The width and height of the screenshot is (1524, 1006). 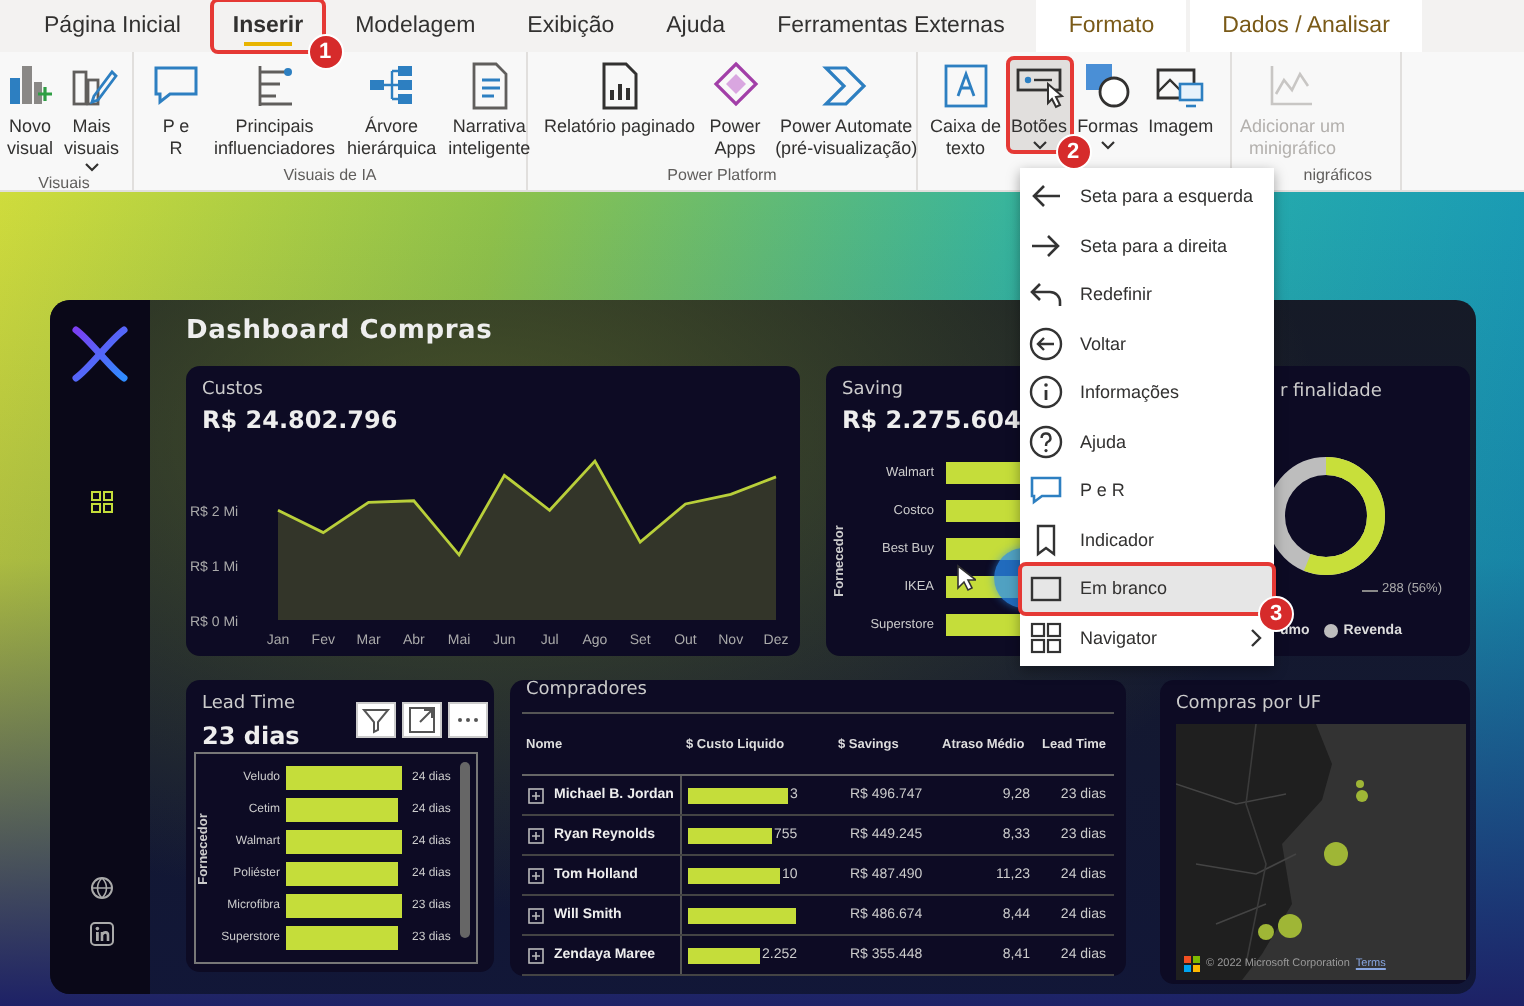 What do you see at coordinates (1147, 490) in the screenshot?
I see `menu-item: P e R` at bounding box center [1147, 490].